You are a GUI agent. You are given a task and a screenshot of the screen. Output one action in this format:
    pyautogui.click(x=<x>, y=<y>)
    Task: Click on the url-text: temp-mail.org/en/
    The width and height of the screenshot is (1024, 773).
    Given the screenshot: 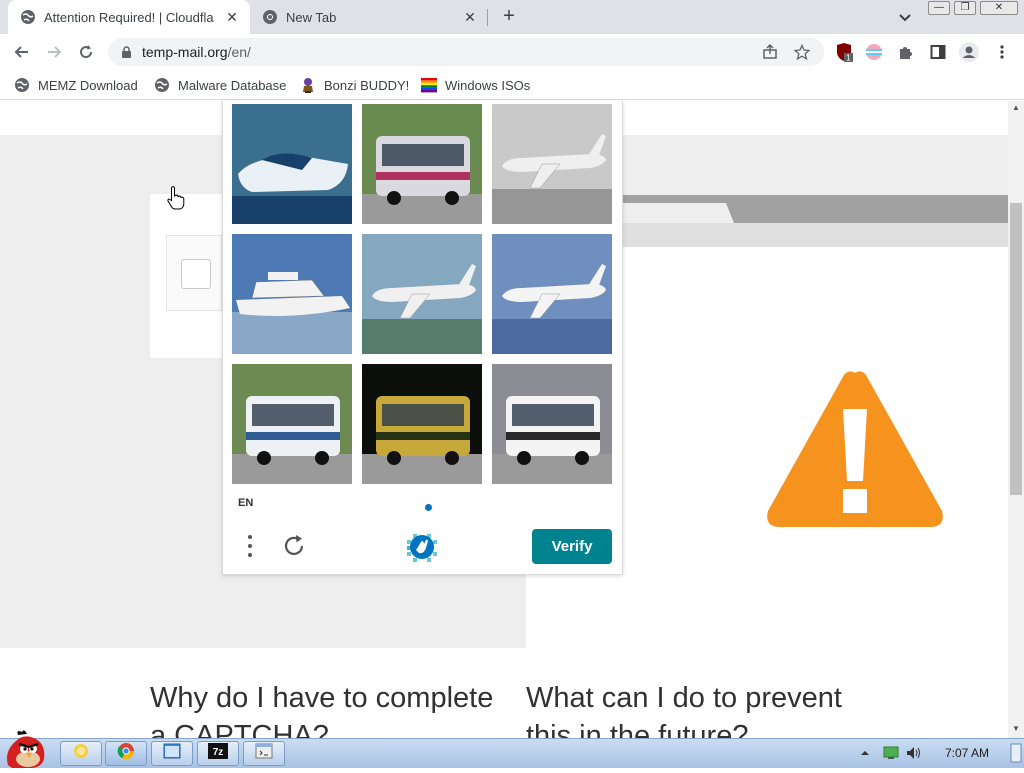 What is the action you would take?
    pyautogui.click(x=196, y=52)
    